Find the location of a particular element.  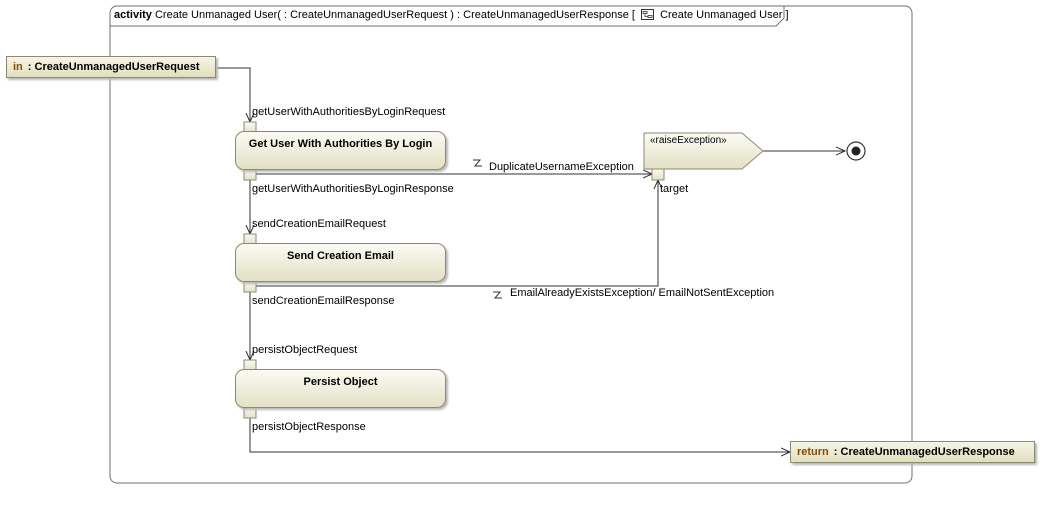

pin-send-email-out is located at coordinates (250, 286).